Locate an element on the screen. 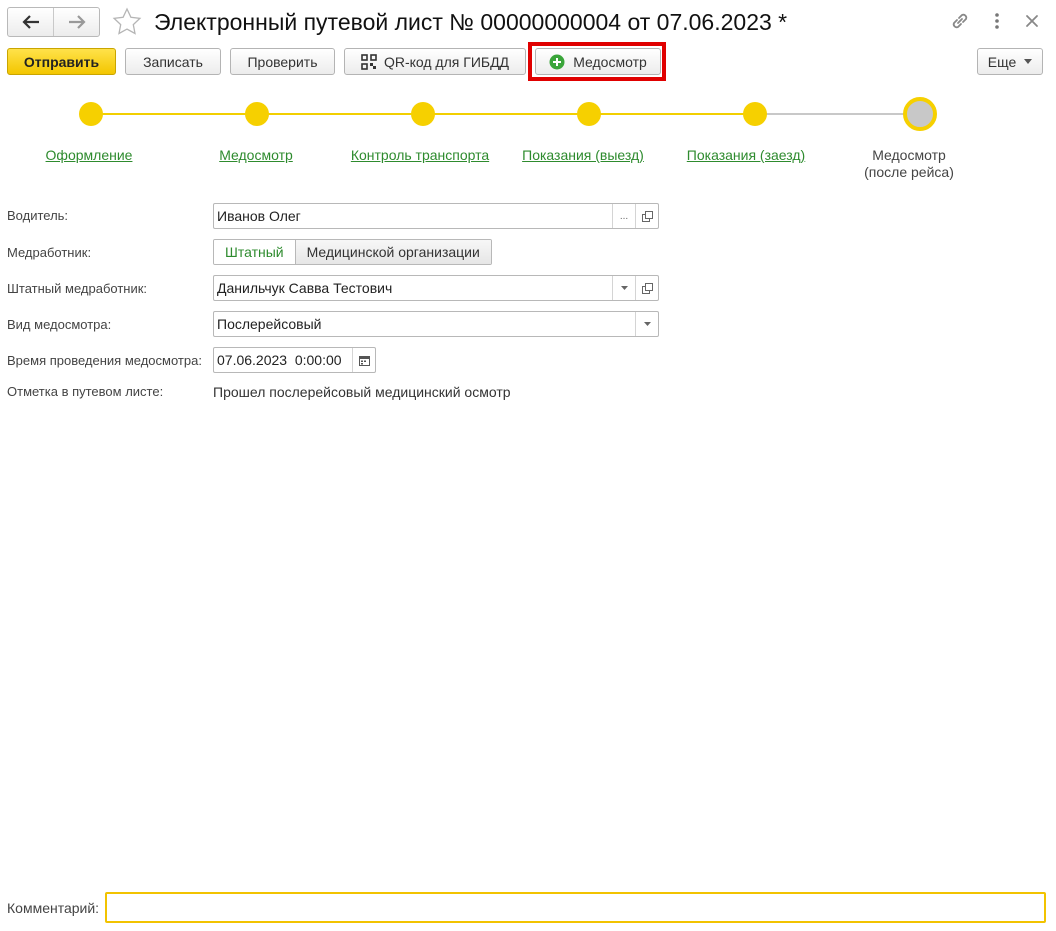  exam-type-label: Вид медосмотра: is located at coordinates (59, 324).